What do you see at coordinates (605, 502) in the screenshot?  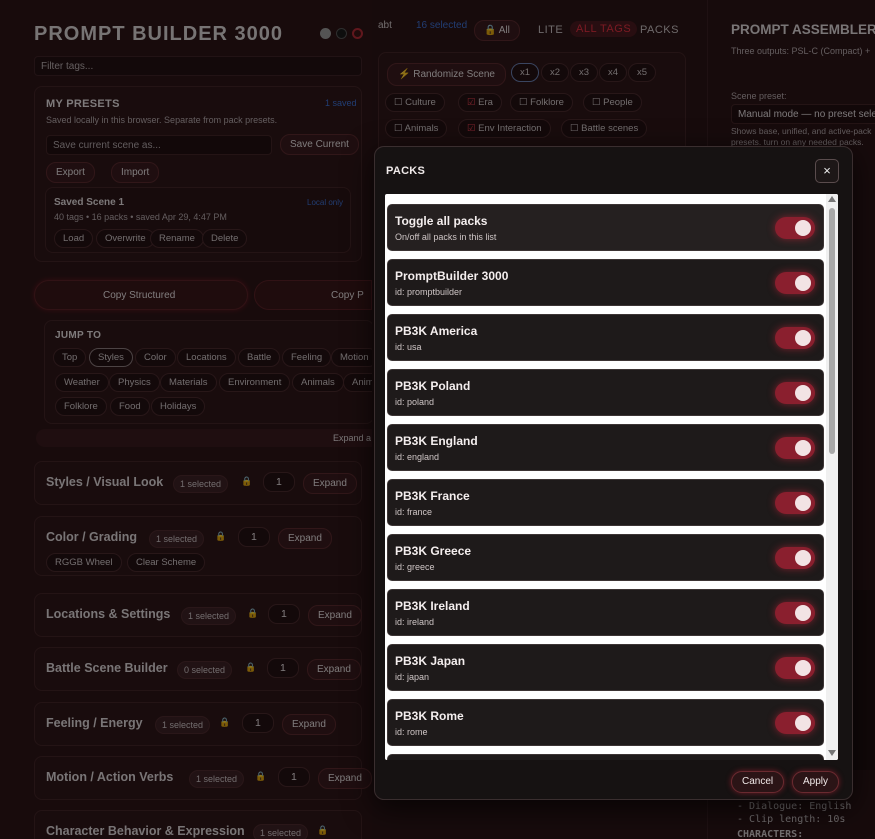 I see `pack-row: PB3K France id: france` at bounding box center [605, 502].